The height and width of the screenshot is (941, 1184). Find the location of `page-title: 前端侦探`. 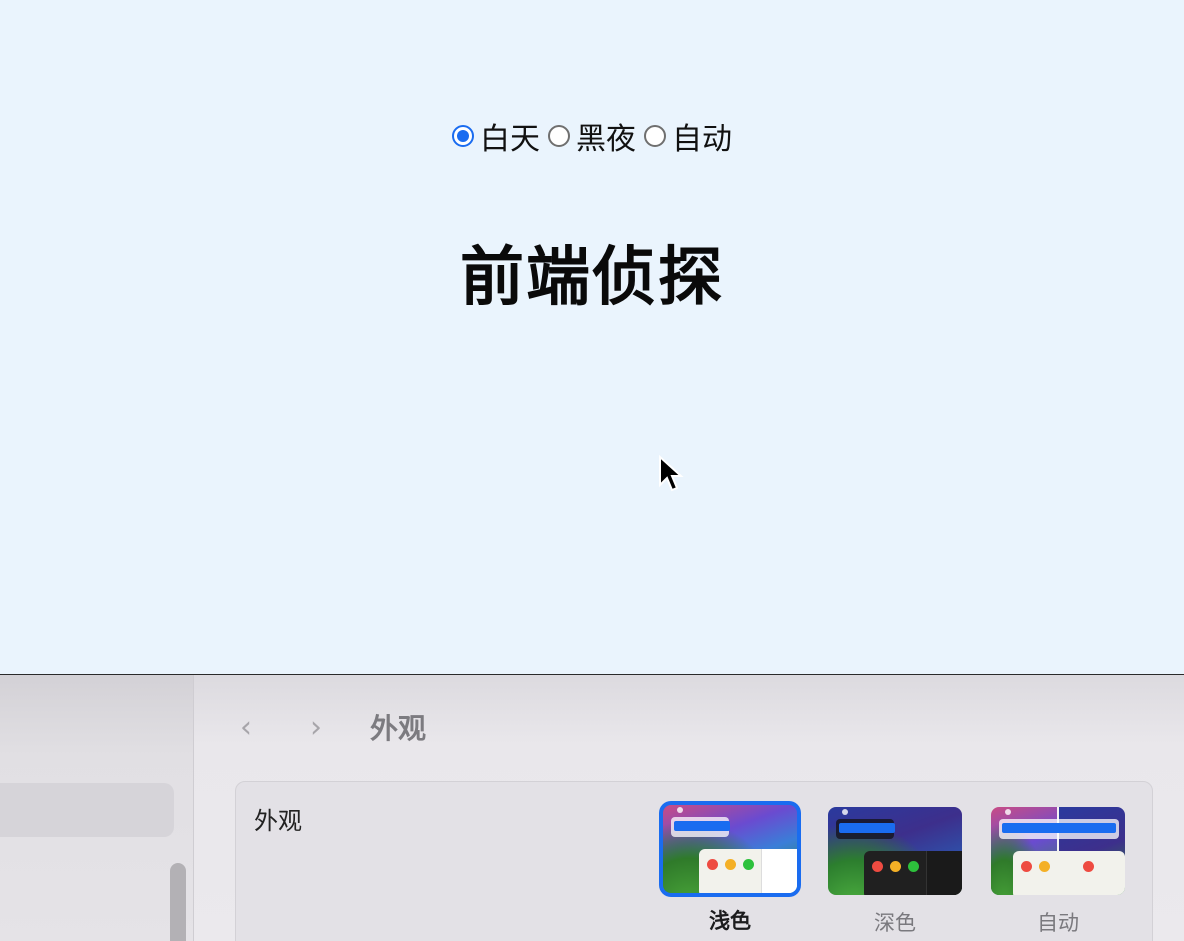

page-title: 前端侦探 is located at coordinates (592, 278).